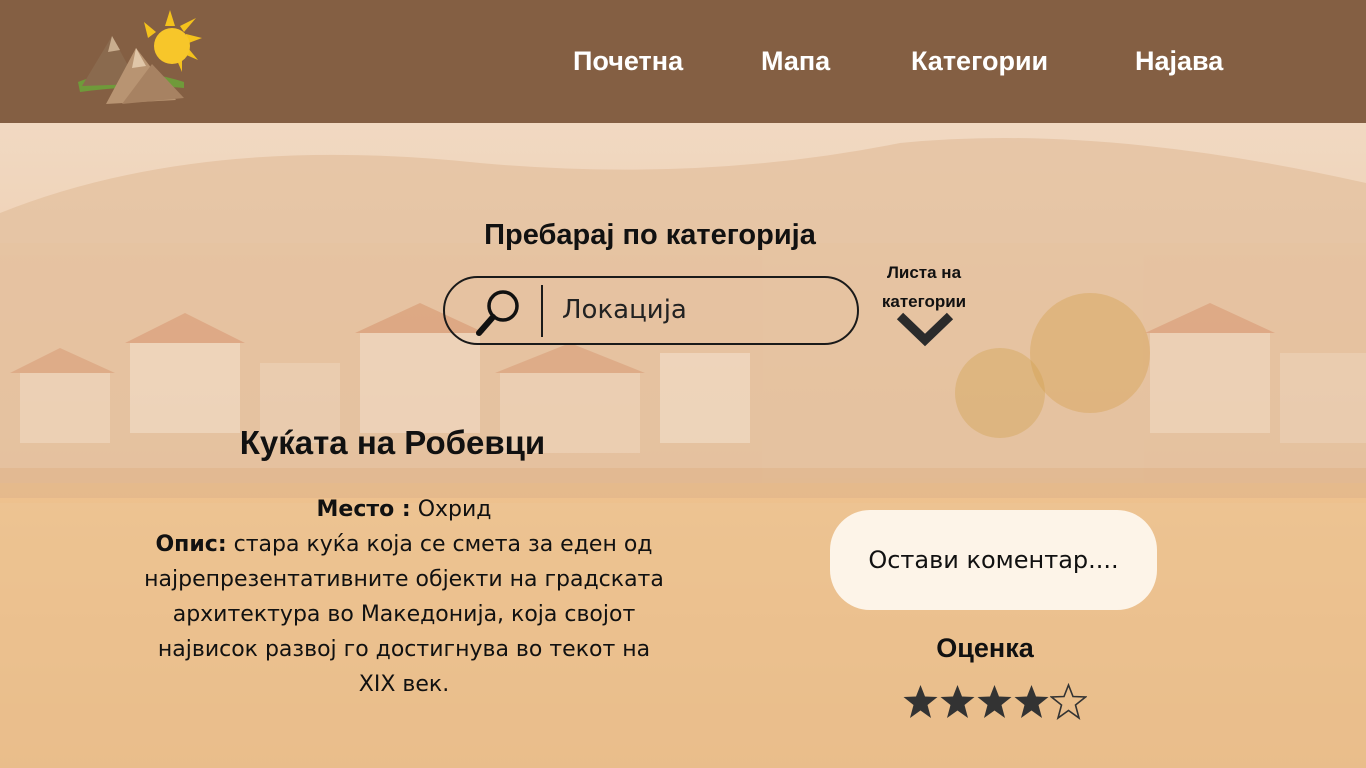 The image size is (1366, 768). Describe the element at coordinates (454, 509) in the screenshot. I see `location-value: Охрид` at that location.